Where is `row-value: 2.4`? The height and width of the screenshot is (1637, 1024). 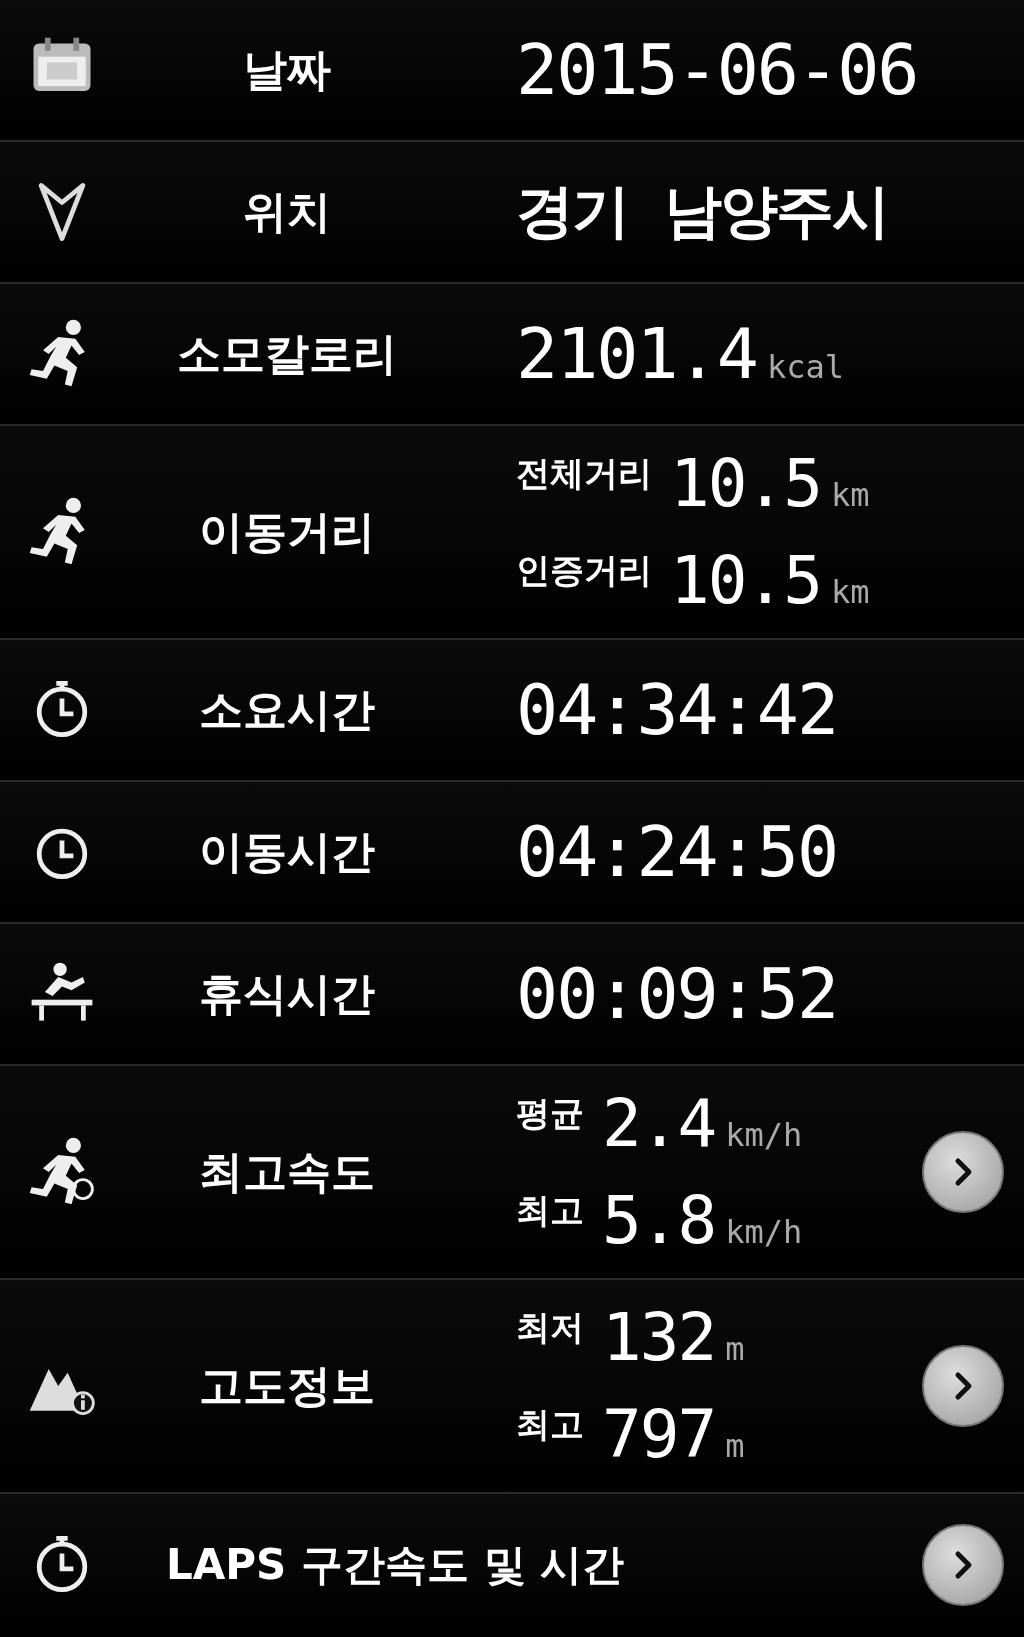 row-value: 2.4 is located at coordinates (659, 1123).